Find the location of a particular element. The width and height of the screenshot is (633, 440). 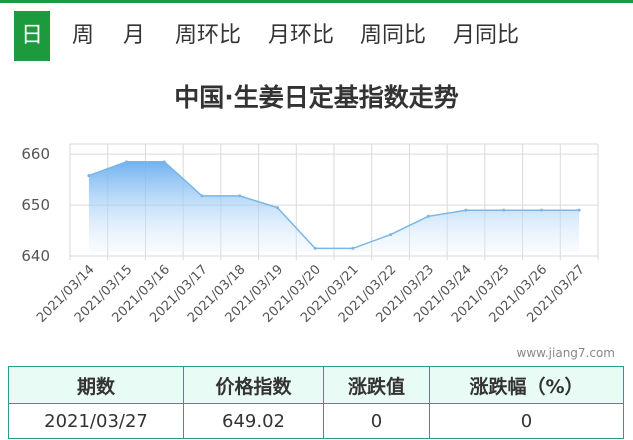

tab-month-over-month: 月环比 is located at coordinates (301, 36).